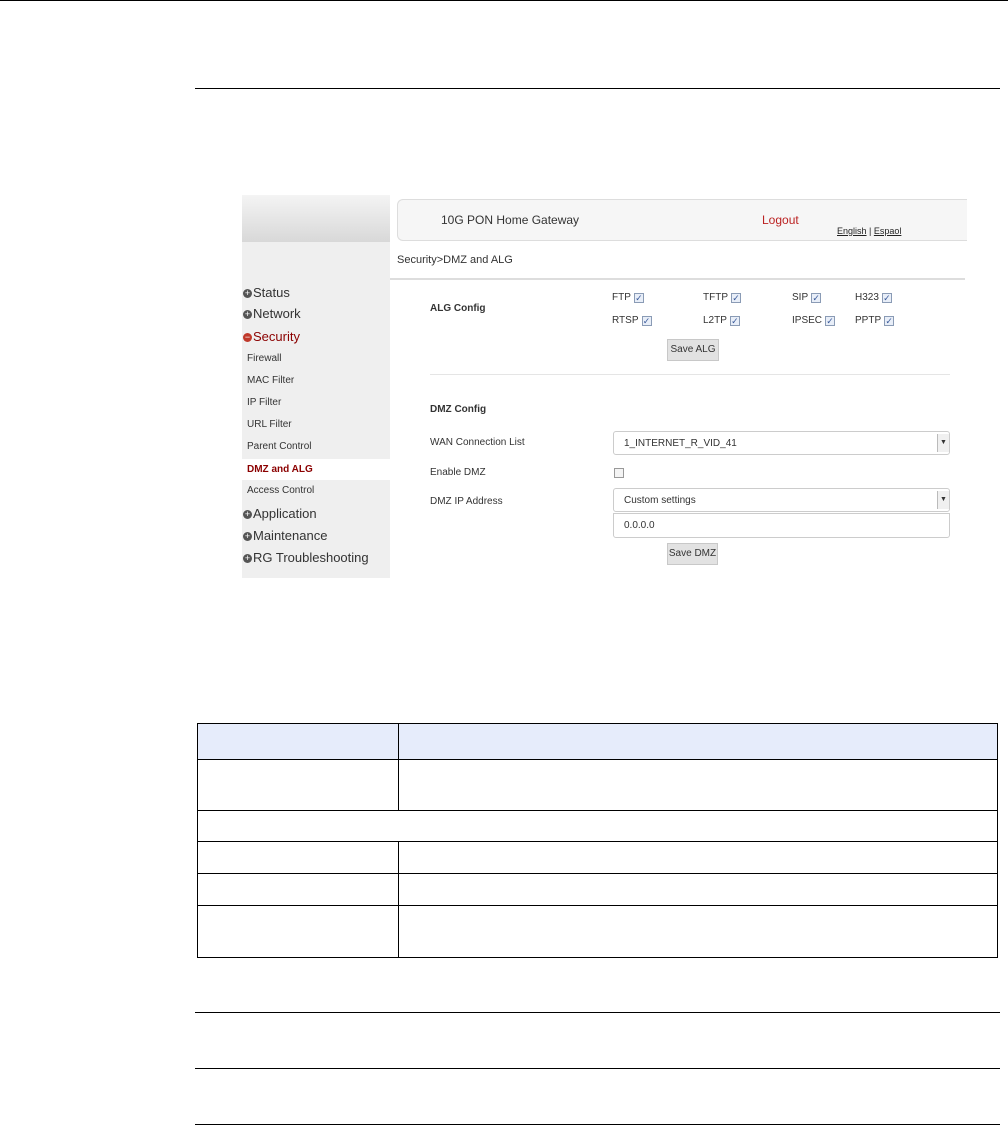 This screenshot has width=1008, height=1133. I want to click on sidebar-item-url-filter: URL Filter, so click(321, 424).